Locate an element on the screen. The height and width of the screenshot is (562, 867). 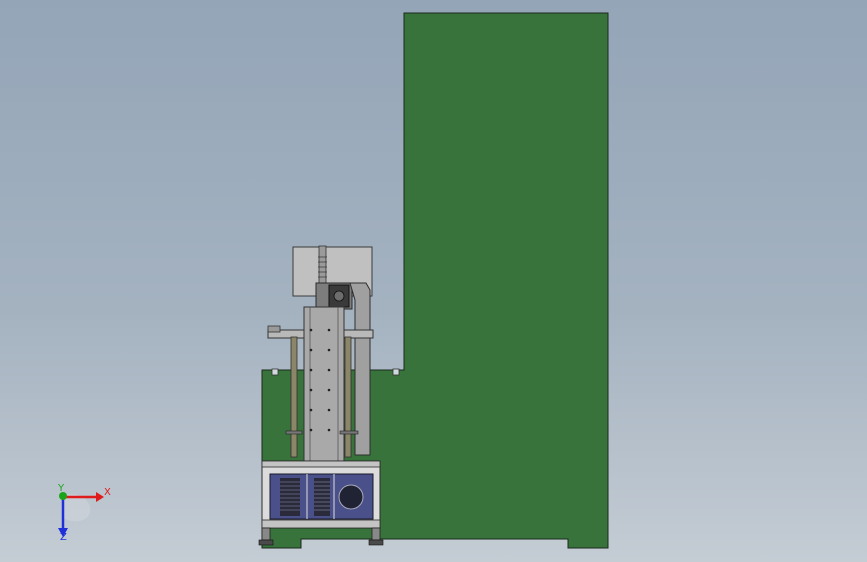
foot-pad-right is located at coordinates (376, 542).